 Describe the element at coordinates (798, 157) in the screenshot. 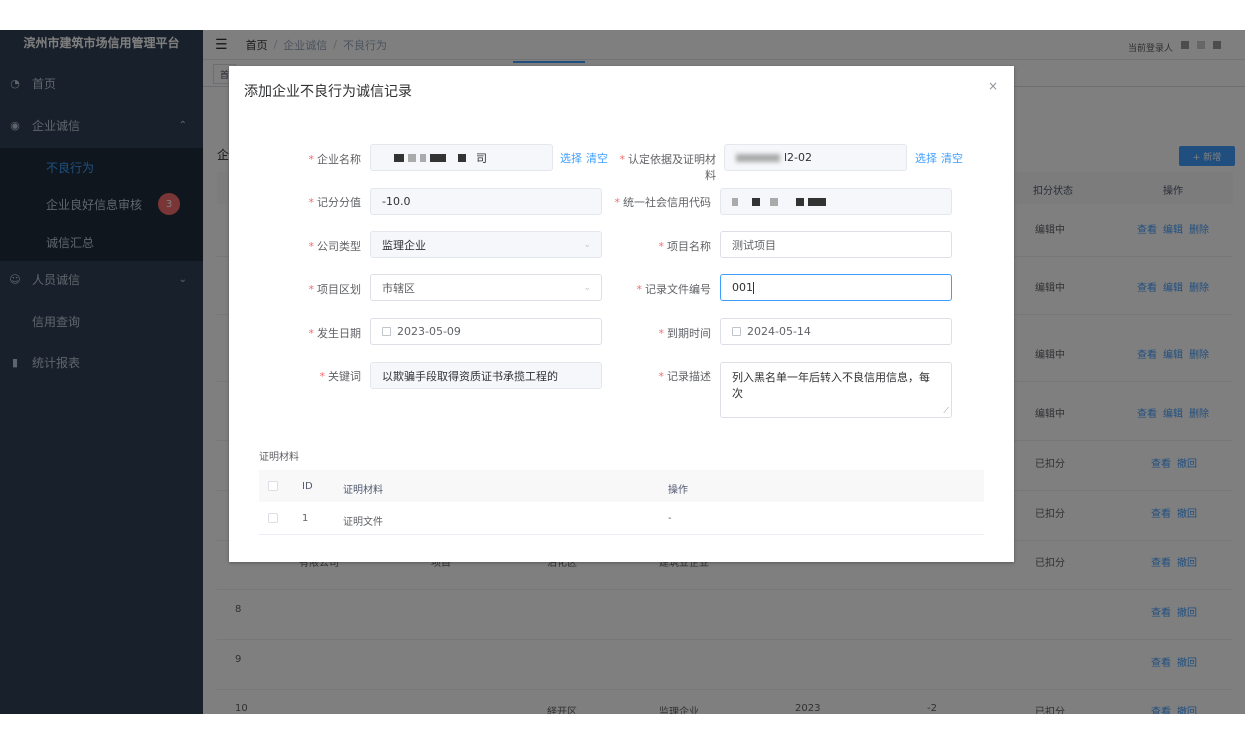

I see `basis-suffix: l2-02` at that location.